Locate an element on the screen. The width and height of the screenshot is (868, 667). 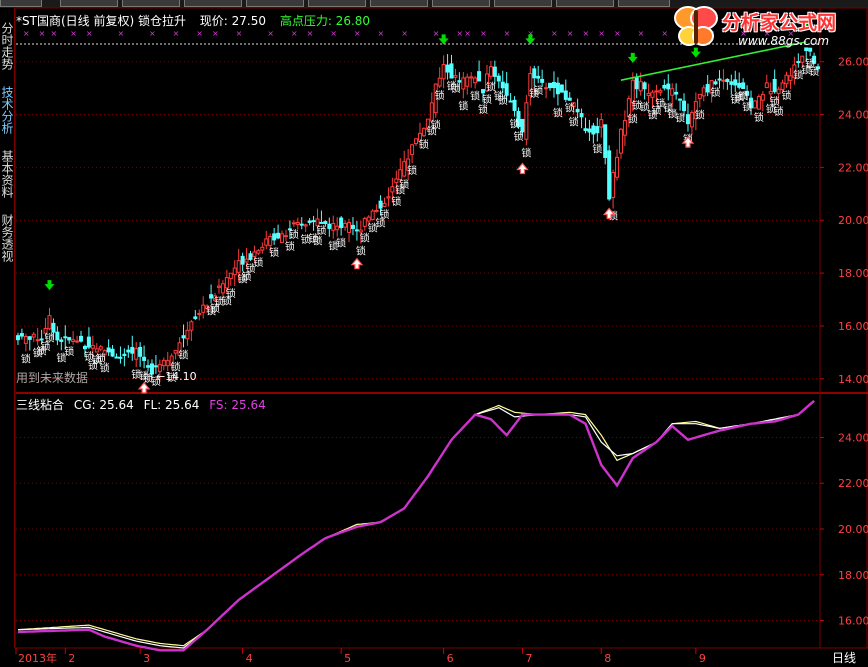
indicator-header: 三线粘合 CG: 25.64 FL: 25.64 FS: 25.64 is located at coordinates (141, 404).